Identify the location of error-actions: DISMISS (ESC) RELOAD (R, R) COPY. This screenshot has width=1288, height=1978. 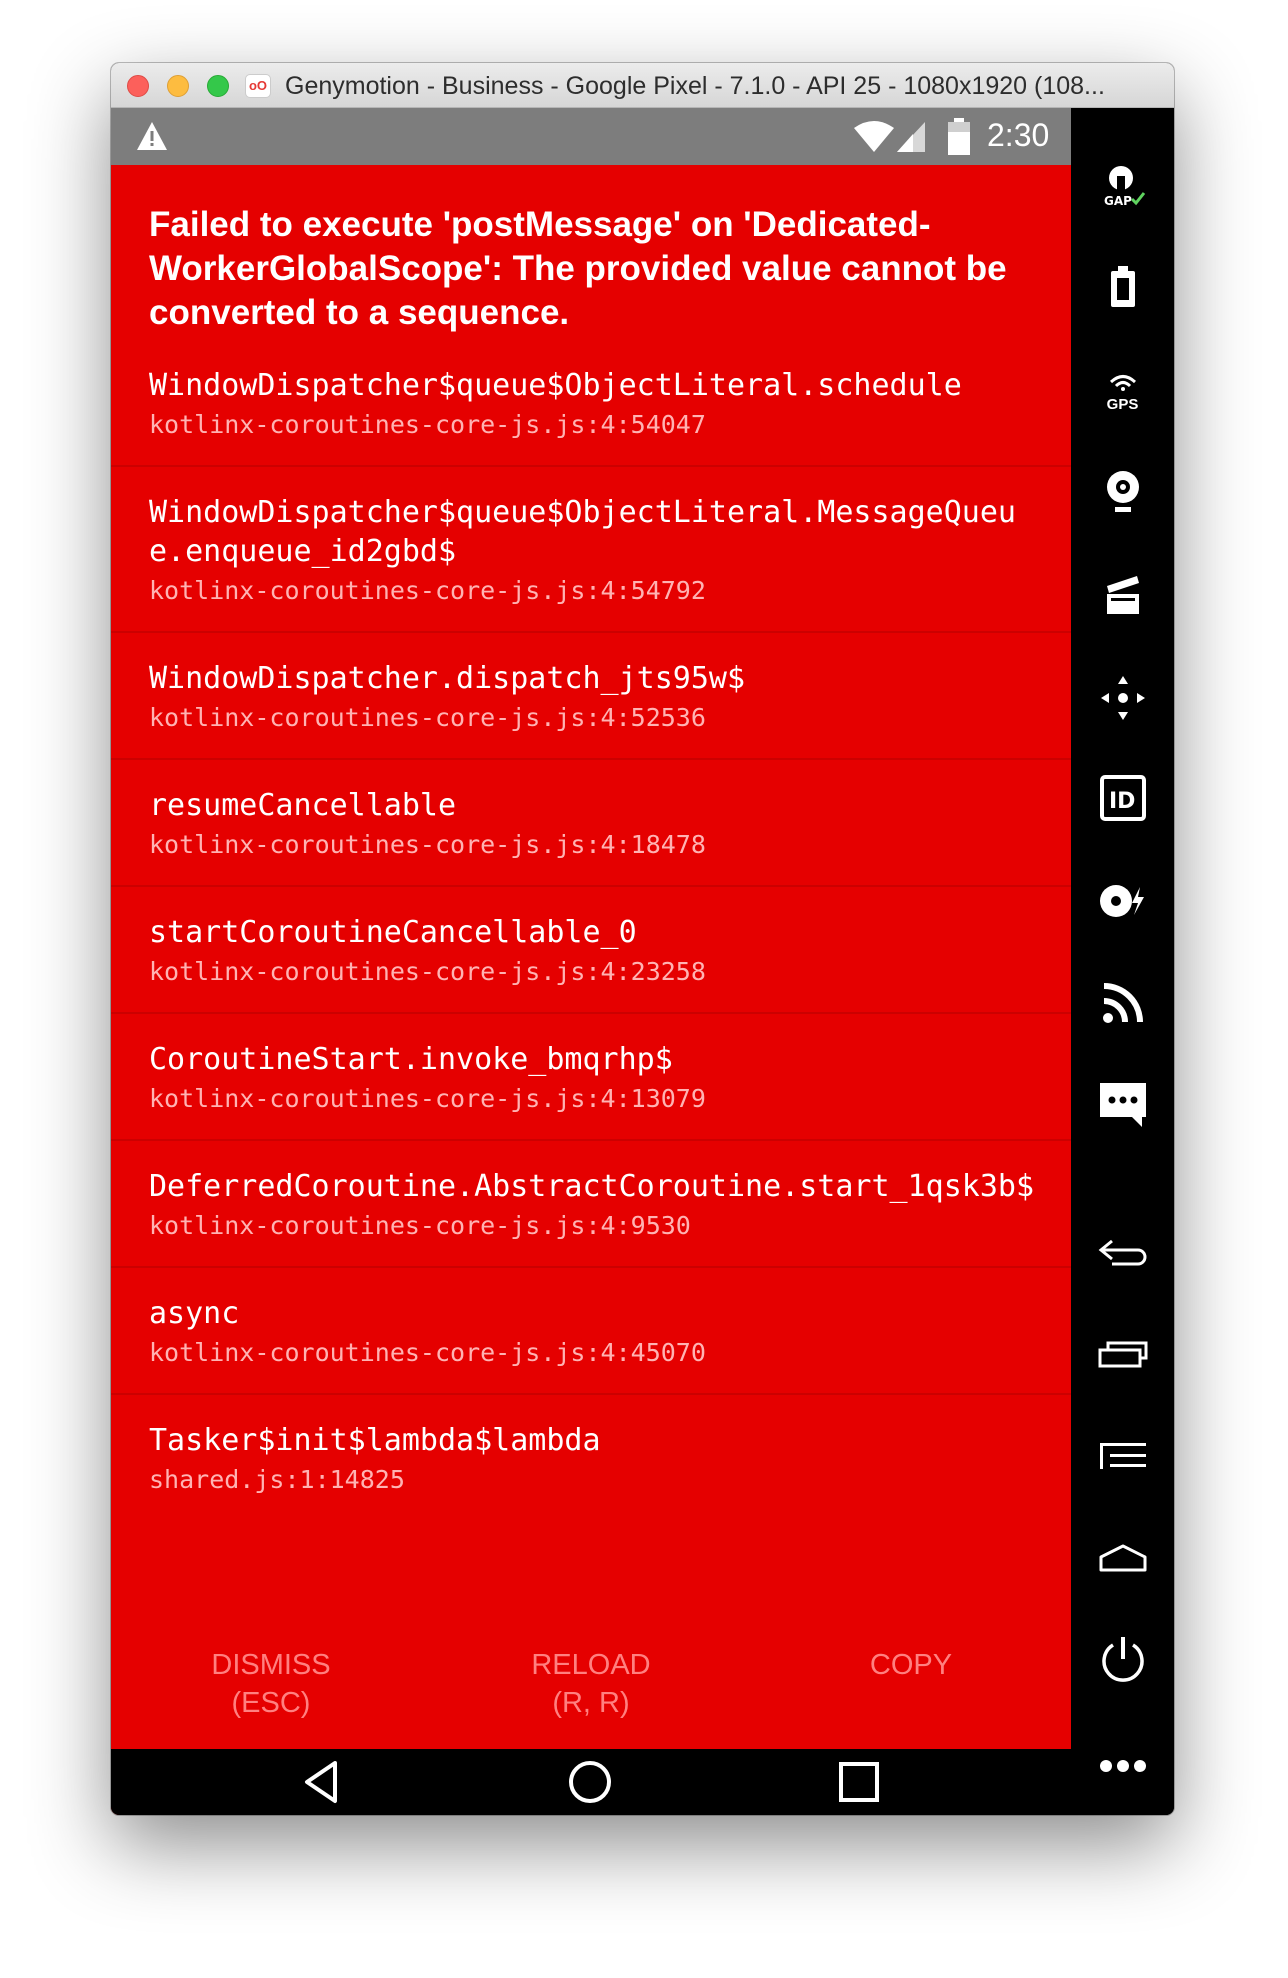
(591, 1696).